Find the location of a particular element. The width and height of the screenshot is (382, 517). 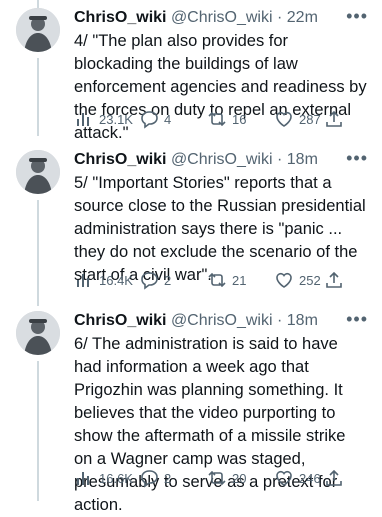

like-count: 246 is located at coordinates (310, 478).